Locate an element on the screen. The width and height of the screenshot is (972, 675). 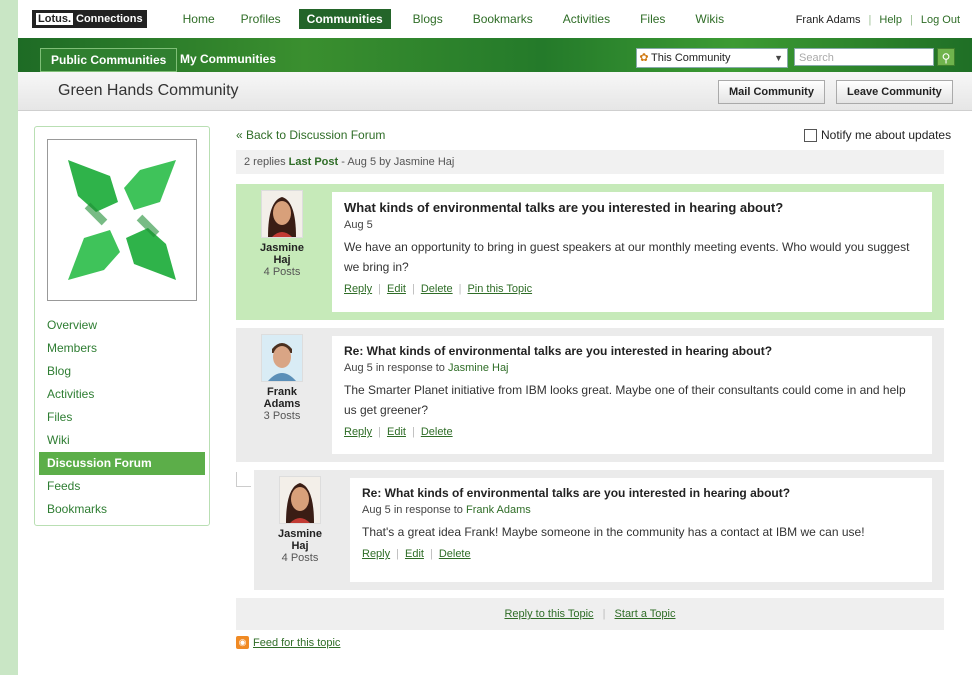
in-response-to-link: Frank Adams is located at coordinates (498, 510).